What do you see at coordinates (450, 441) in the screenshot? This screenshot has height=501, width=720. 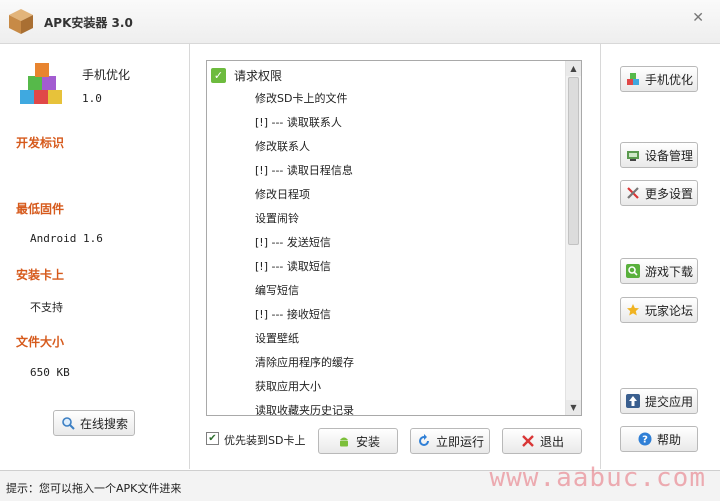 I see `run-now-button: 立即运行` at bounding box center [450, 441].